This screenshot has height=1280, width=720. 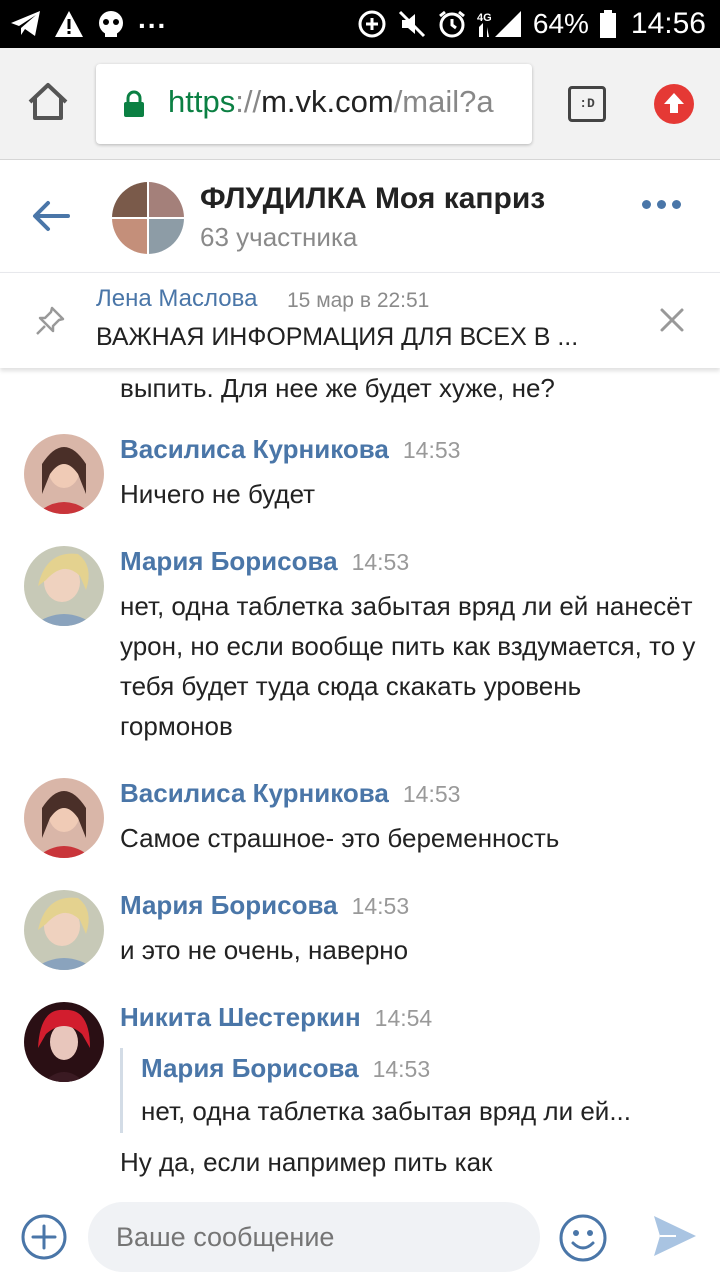 I want to click on network-type-label: 4G, so click(x=484, y=18).